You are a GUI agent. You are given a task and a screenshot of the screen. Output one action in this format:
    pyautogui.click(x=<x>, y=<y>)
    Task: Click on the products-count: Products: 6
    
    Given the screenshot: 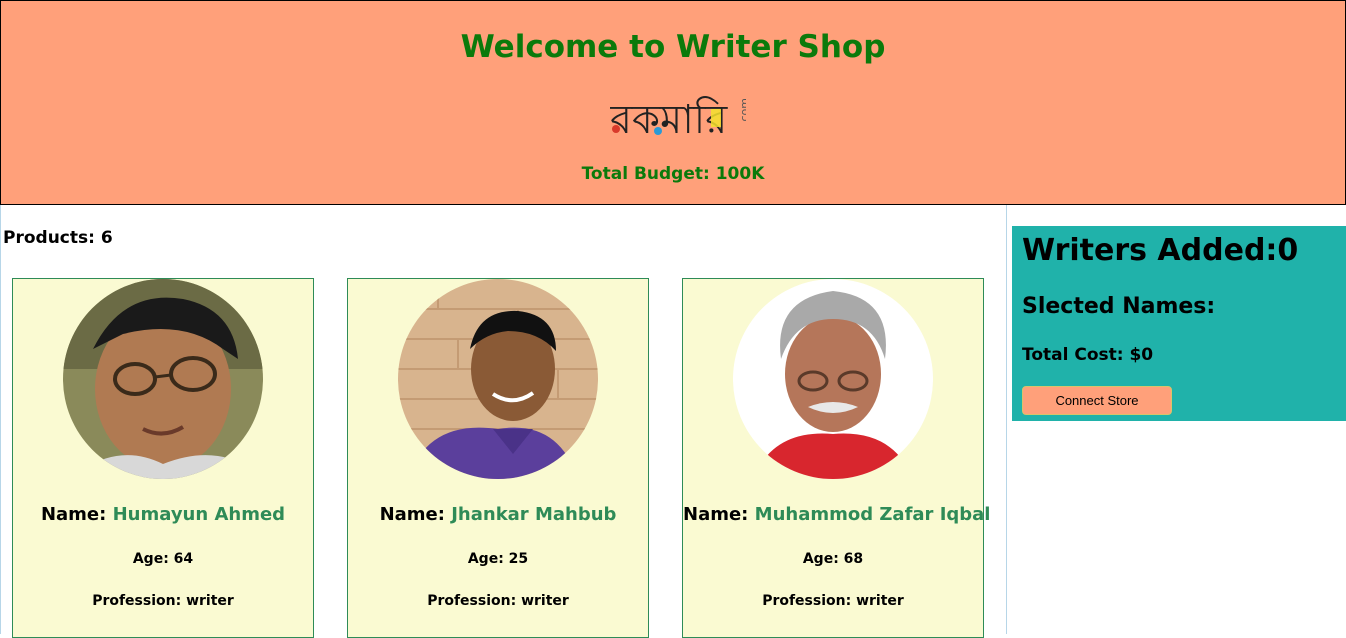 What is the action you would take?
    pyautogui.click(x=58, y=238)
    